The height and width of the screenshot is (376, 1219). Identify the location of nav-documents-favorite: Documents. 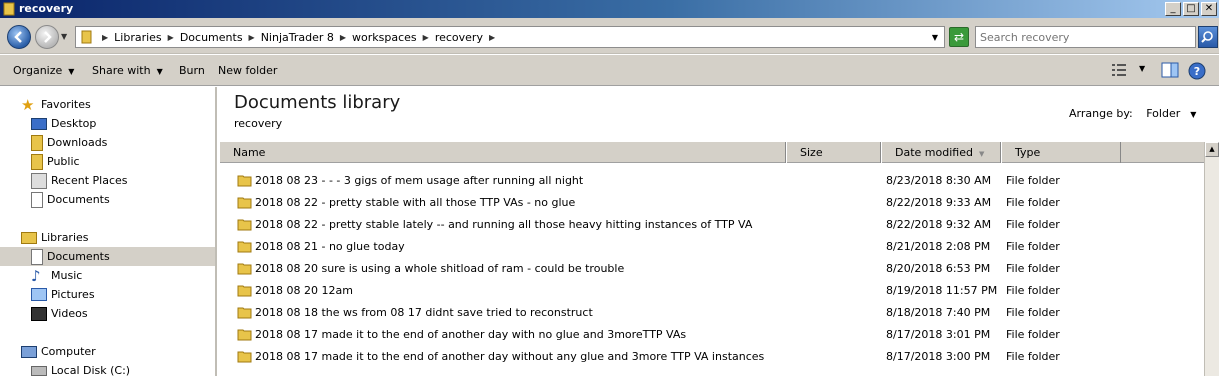
(70, 199).